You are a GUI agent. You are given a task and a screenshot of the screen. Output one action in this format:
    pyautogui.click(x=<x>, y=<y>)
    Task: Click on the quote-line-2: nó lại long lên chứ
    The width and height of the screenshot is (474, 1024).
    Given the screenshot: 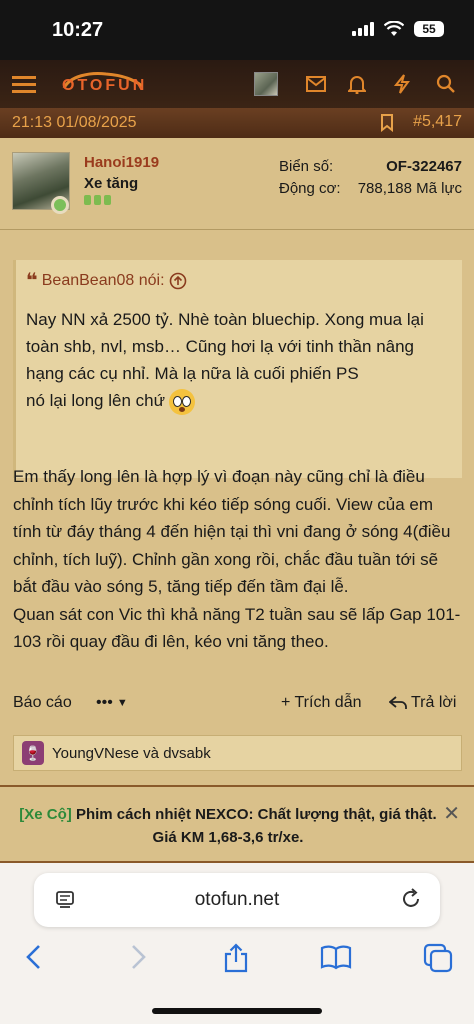 What is the action you would take?
    pyautogui.click(x=95, y=400)
    